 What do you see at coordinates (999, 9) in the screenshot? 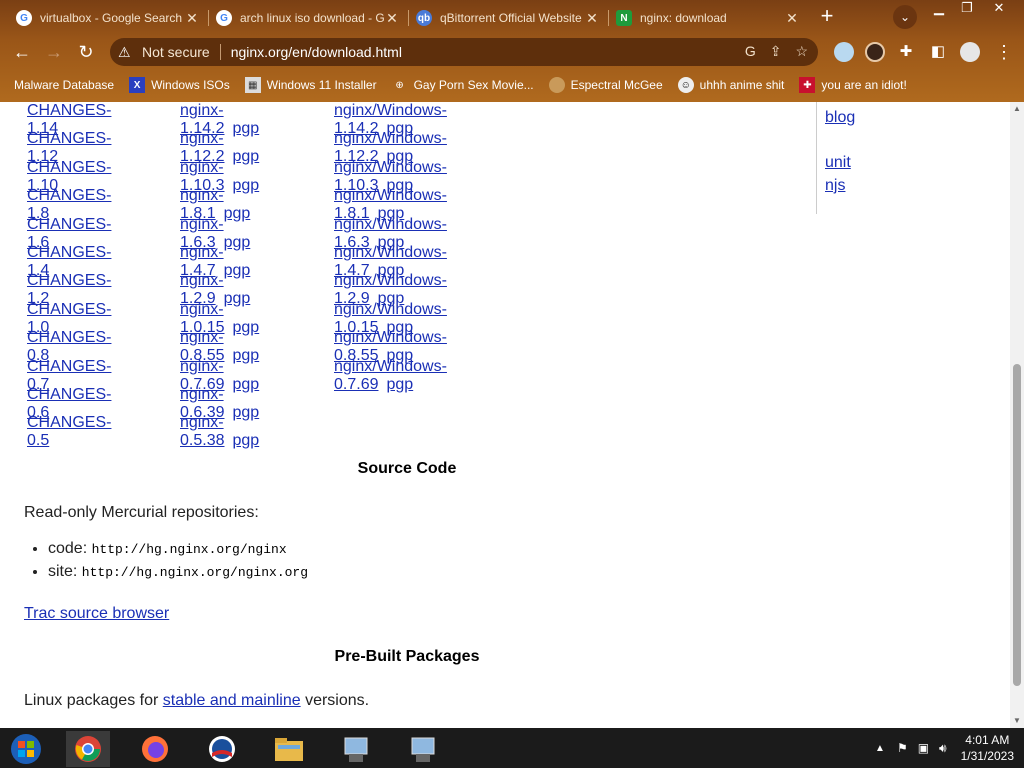
I see `close-window-button: ✕` at bounding box center [999, 9].